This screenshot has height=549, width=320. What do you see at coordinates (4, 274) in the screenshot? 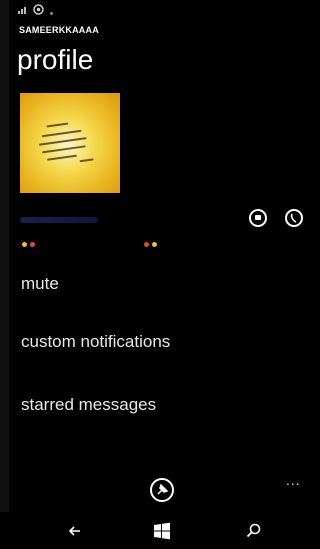
I see `device-frame-edge` at bounding box center [4, 274].